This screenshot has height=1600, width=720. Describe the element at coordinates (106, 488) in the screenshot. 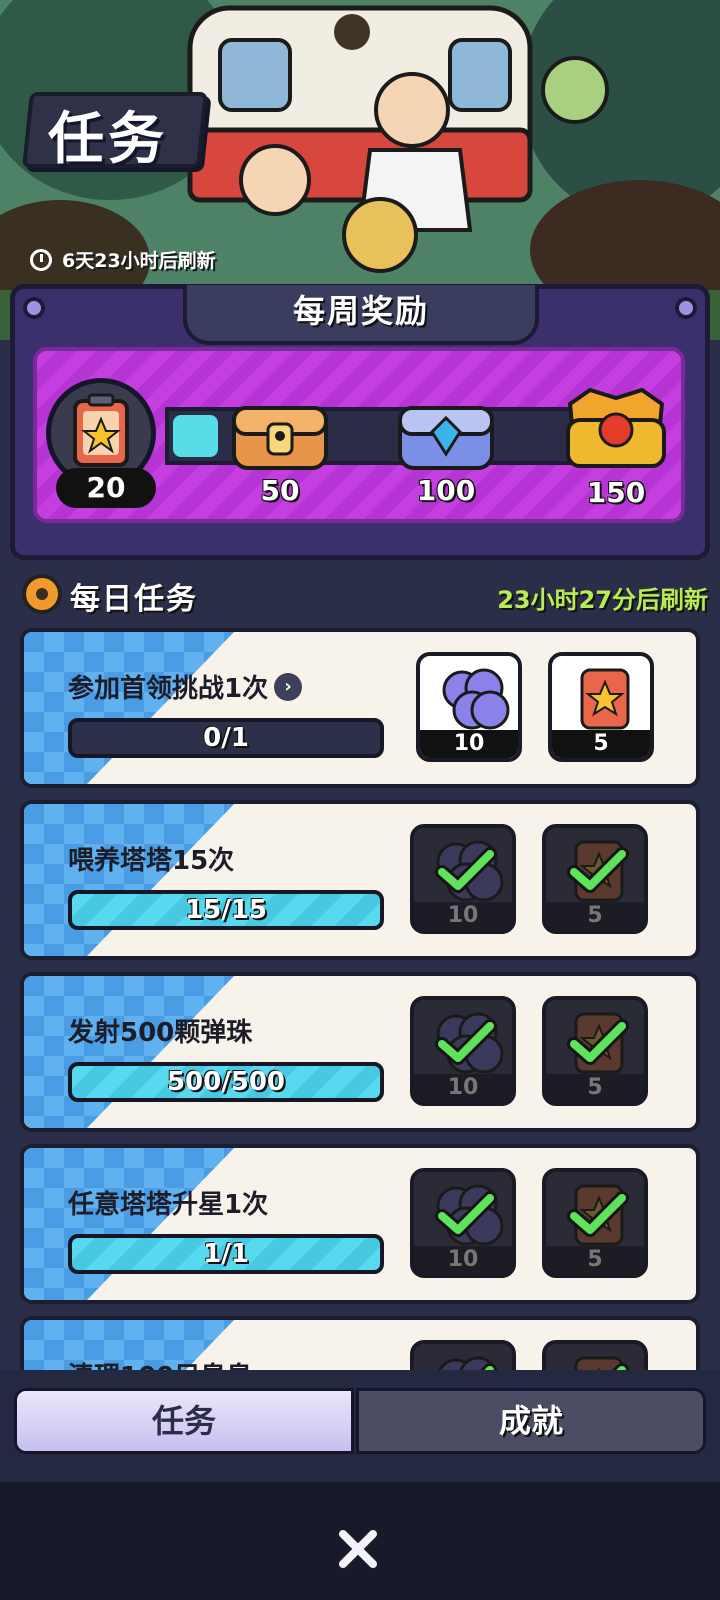

I see `current-points-value: 20` at that location.